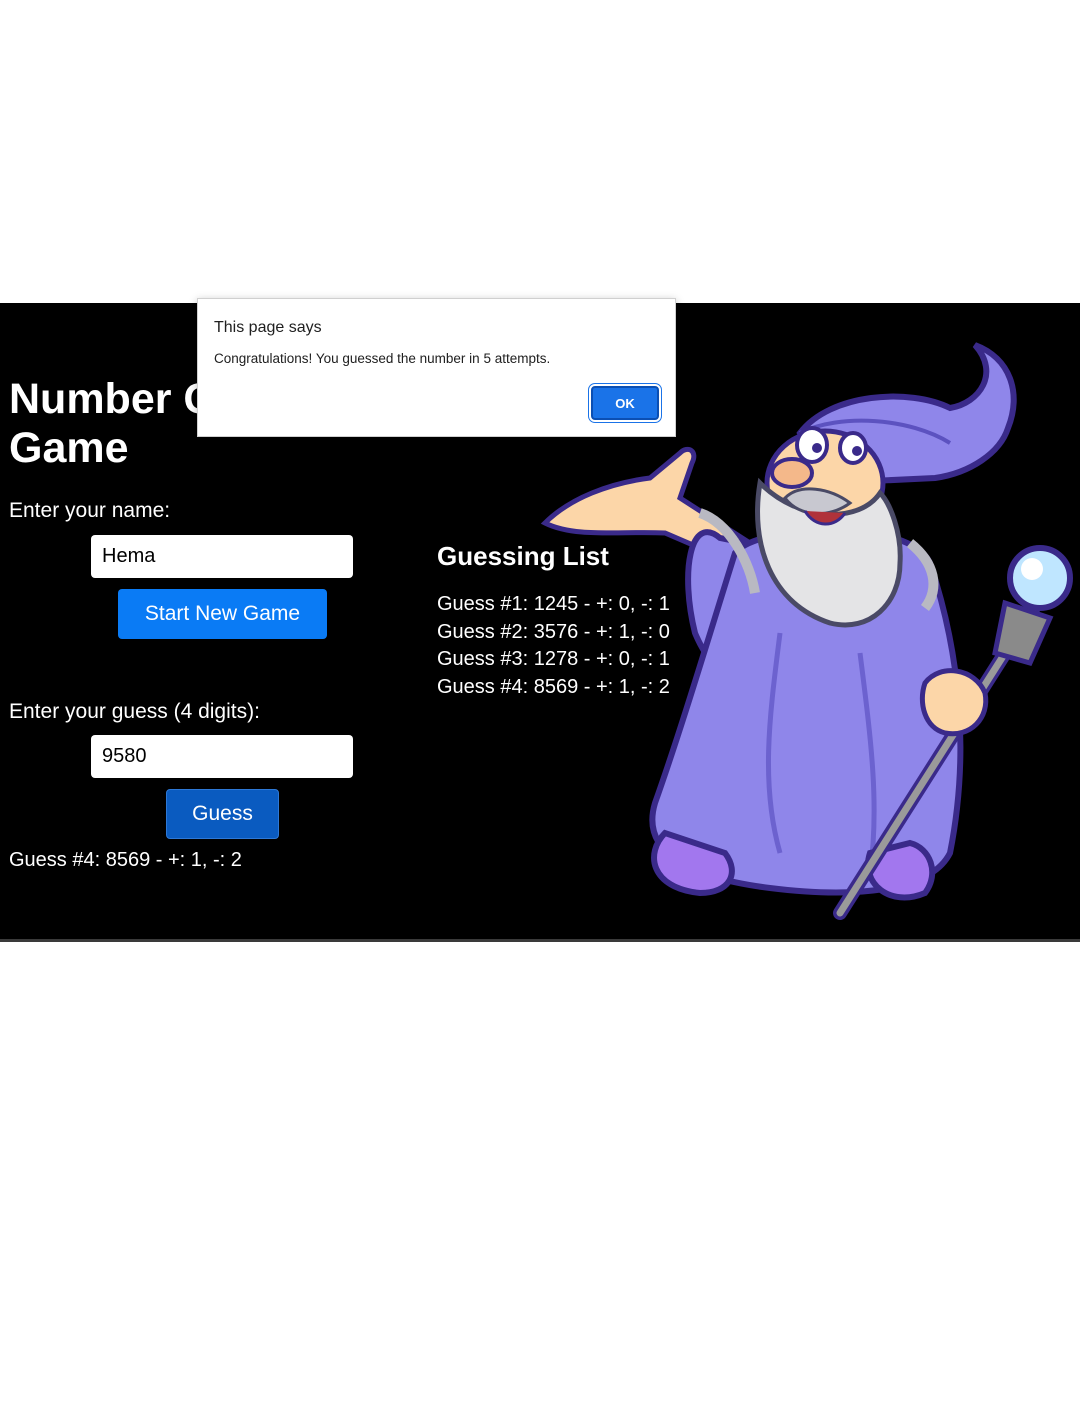  I want to click on last-guess-result: Guess #4: 8569 - +: 1, -: 2, so click(125, 860).